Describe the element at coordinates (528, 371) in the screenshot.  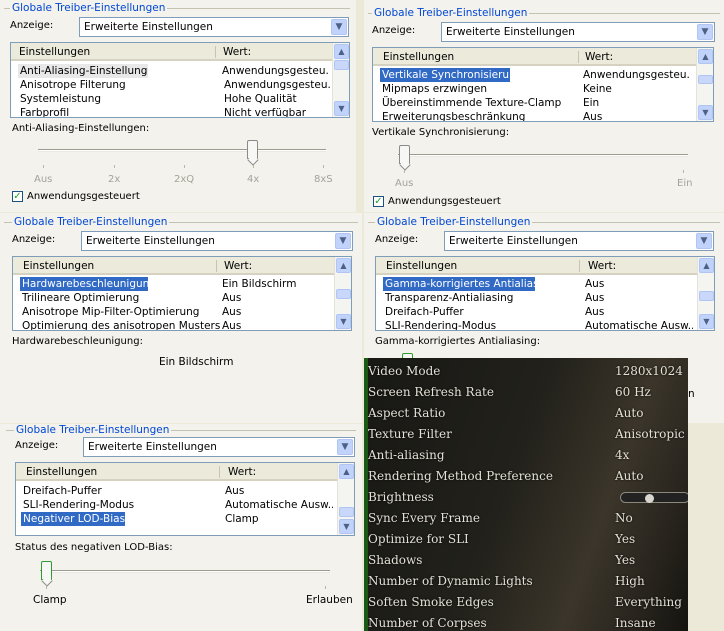
I see `menu-row-video-mode: Video Mode 1280x1024` at that location.